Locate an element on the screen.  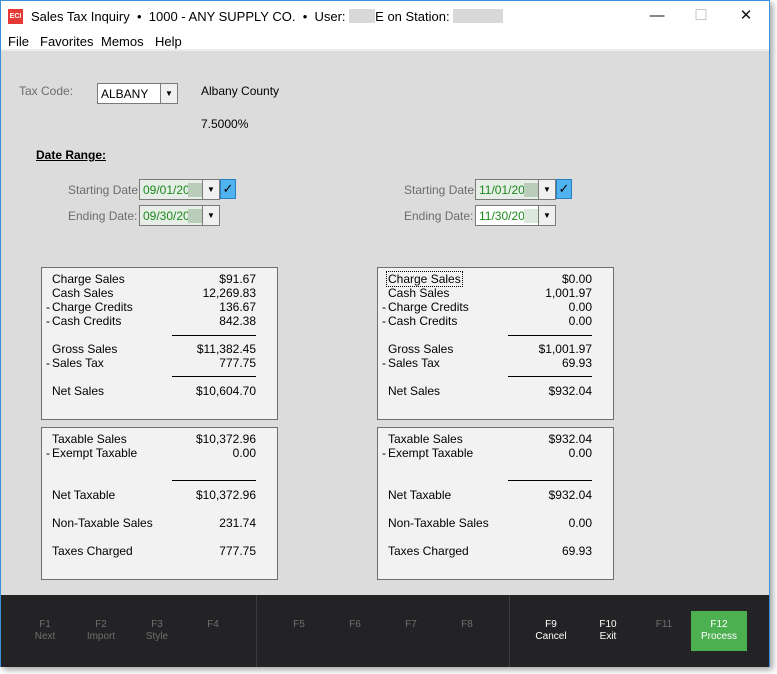
row-label: Charge Sales is located at coordinates (88, 279).